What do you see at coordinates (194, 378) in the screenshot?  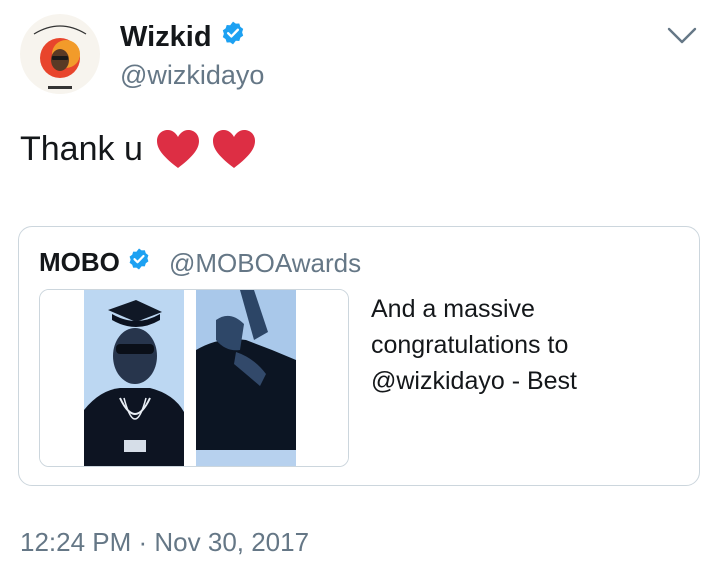 I see `quoted-media-image` at bounding box center [194, 378].